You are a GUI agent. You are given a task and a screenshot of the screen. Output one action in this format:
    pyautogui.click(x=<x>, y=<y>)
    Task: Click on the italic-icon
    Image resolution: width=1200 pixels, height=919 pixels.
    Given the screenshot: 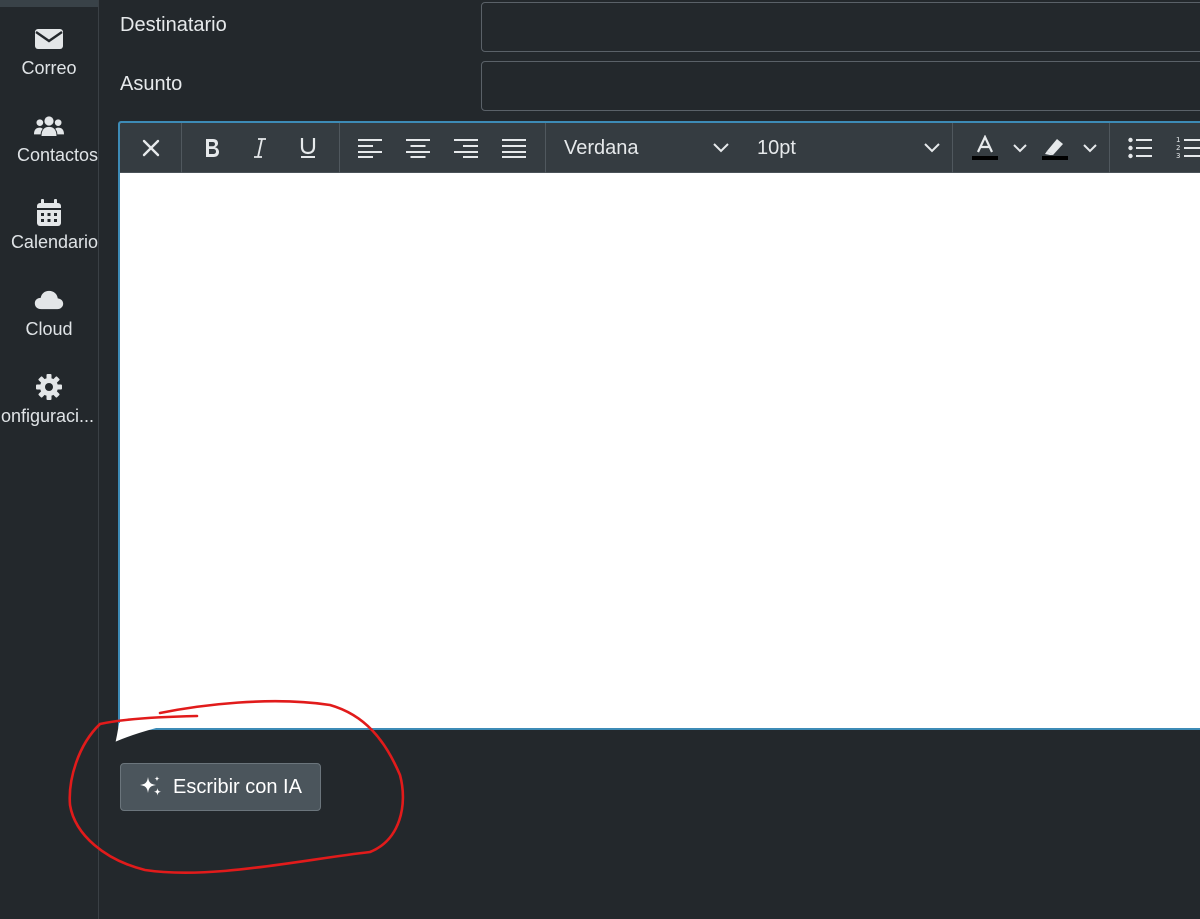 What is the action you would take?
    pyautogui.click(x=260, y=148)
    